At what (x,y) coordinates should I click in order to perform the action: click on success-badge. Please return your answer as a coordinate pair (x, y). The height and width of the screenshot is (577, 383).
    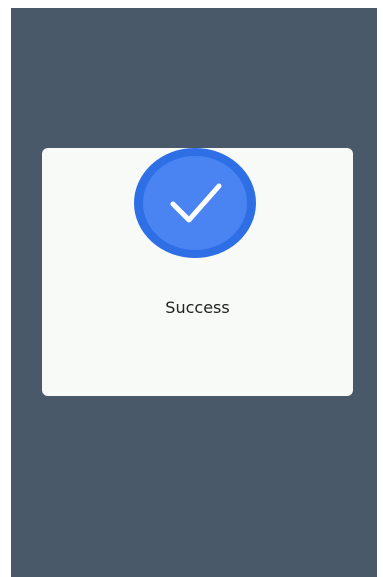
    Looking at the image, I should click on (195, 203).